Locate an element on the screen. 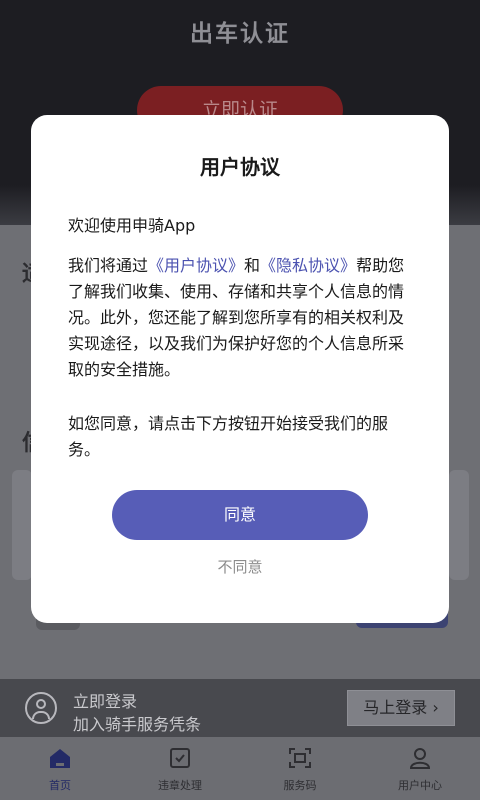 The image size is (480, 800). login-subtitle: 加入骑手服务凭条 is located at coordinates (137, 724).